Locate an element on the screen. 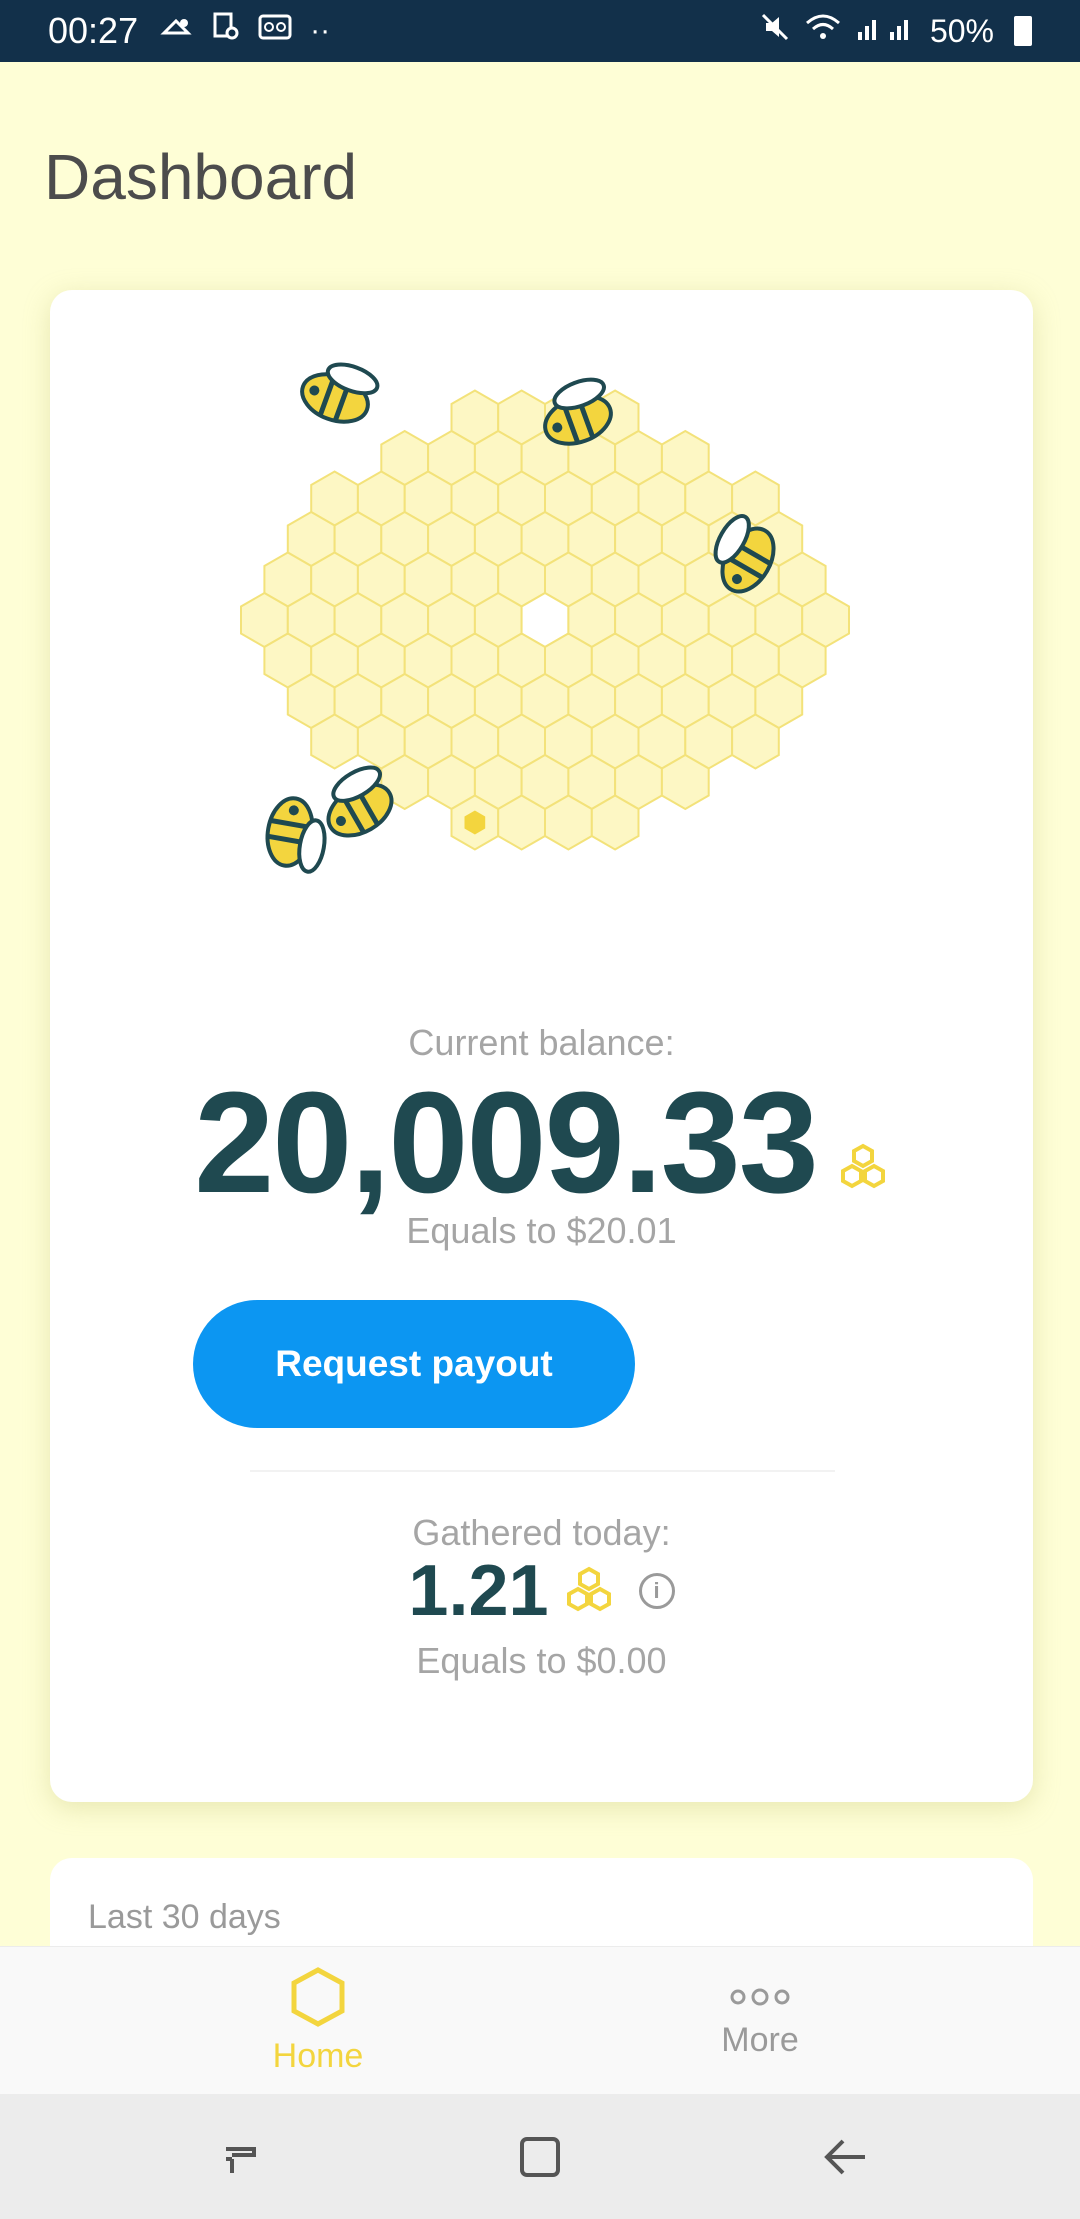 Image resolution: width=1080 pixels, height=2219 pixels. honeycomb-grid is located at coordinates (545, 620).